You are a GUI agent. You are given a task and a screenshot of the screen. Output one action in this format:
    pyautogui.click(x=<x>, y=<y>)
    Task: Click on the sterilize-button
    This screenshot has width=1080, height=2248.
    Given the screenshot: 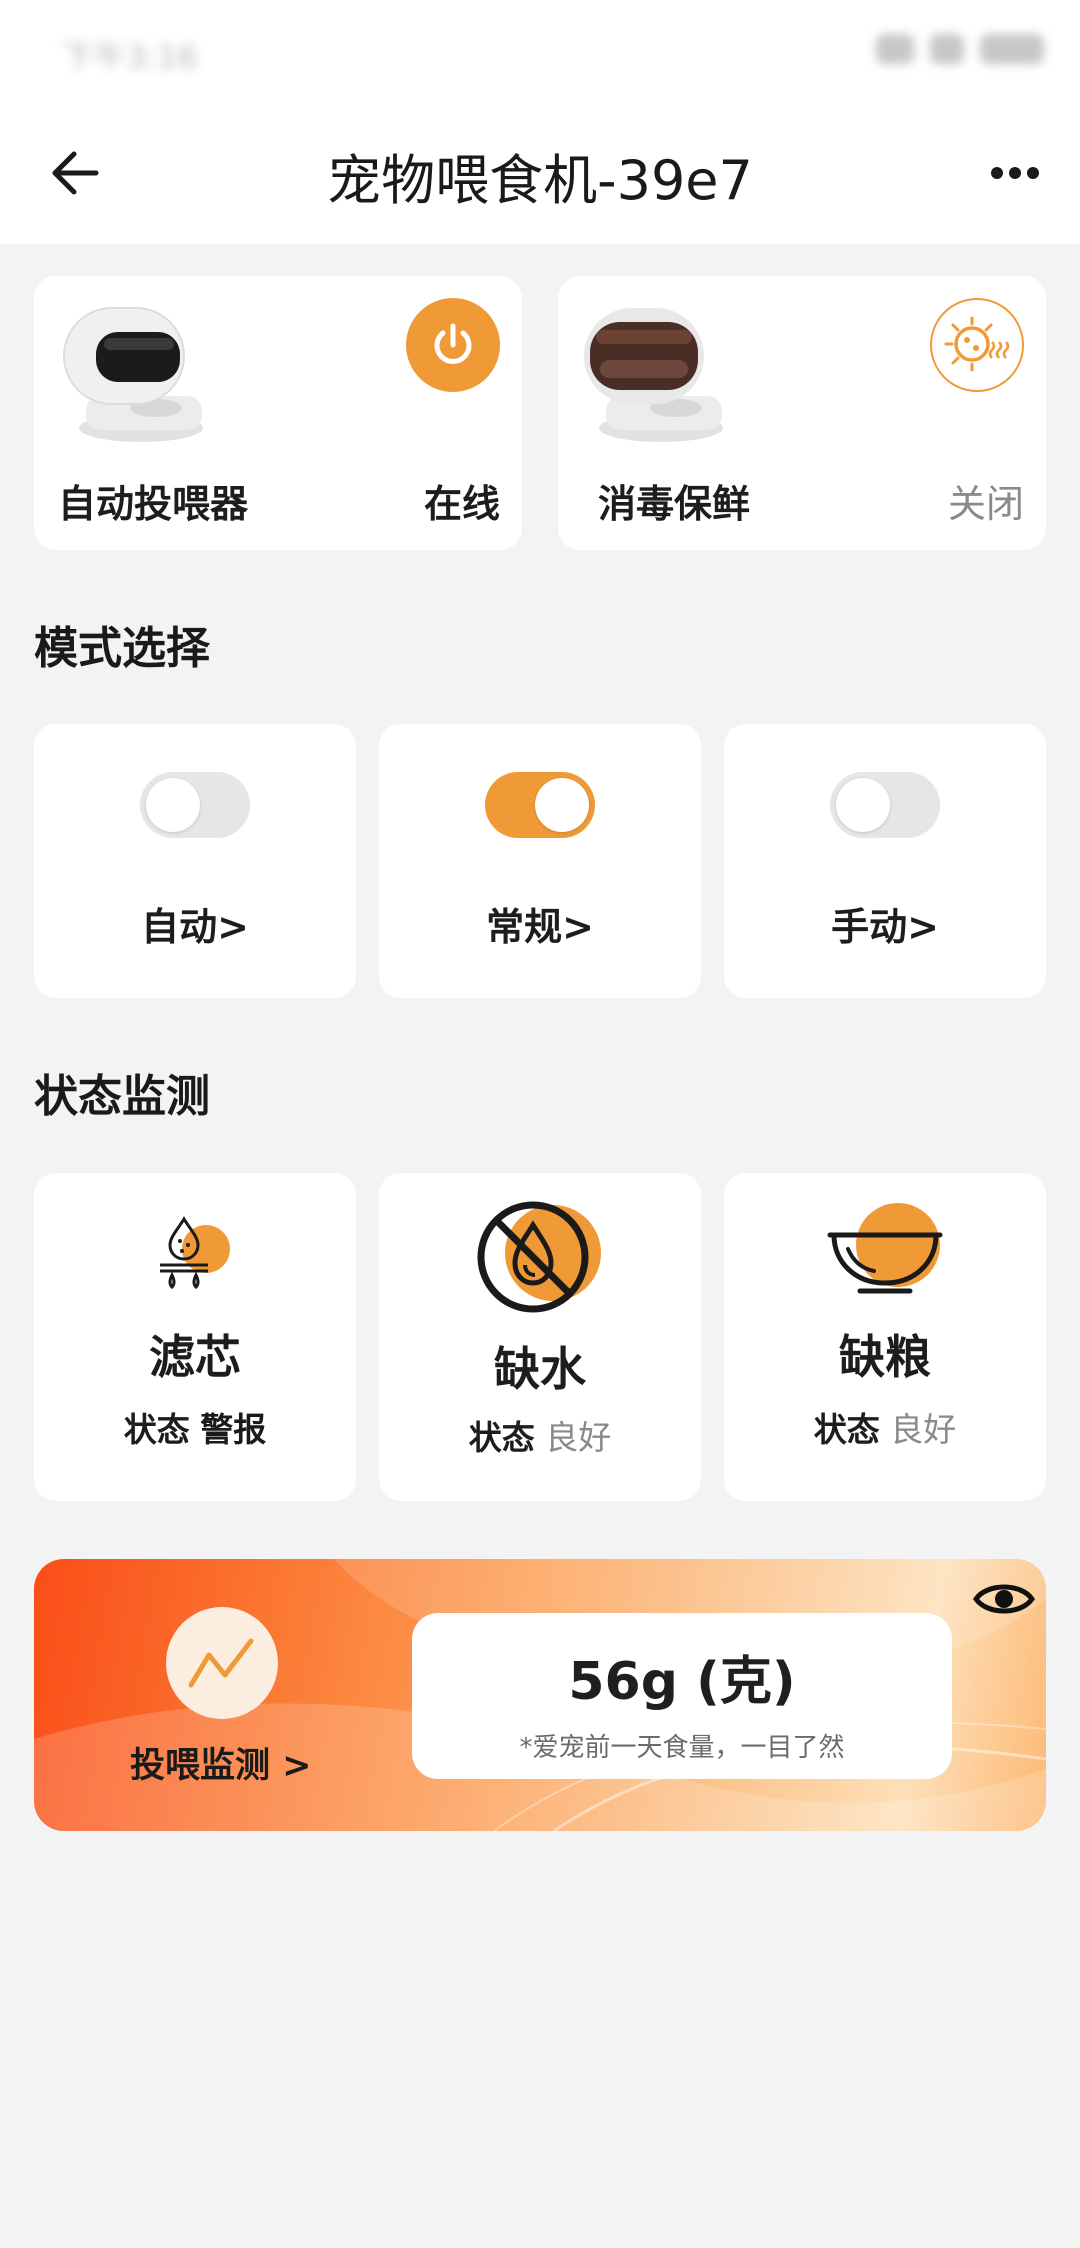 What is the action you would take?
    pyautogui.click(x=977, y=345)
    